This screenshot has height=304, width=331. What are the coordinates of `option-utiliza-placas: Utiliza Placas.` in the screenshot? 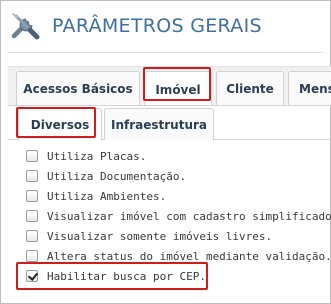 It's located at (86, 156).